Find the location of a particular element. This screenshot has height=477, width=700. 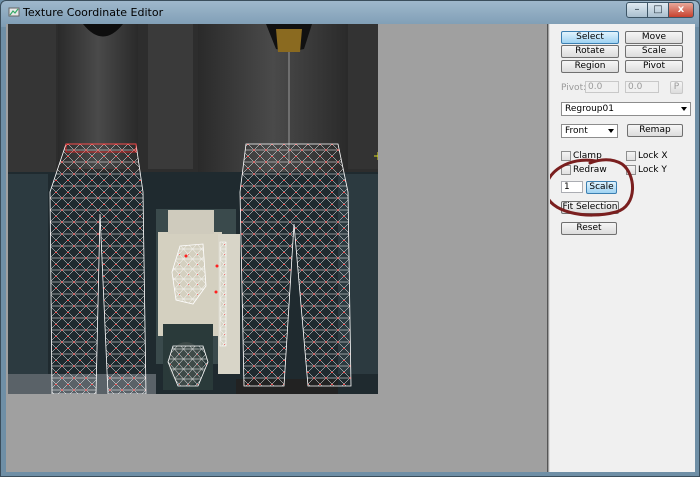

clamp-label: Clamp is located at coordinates (587, 156).